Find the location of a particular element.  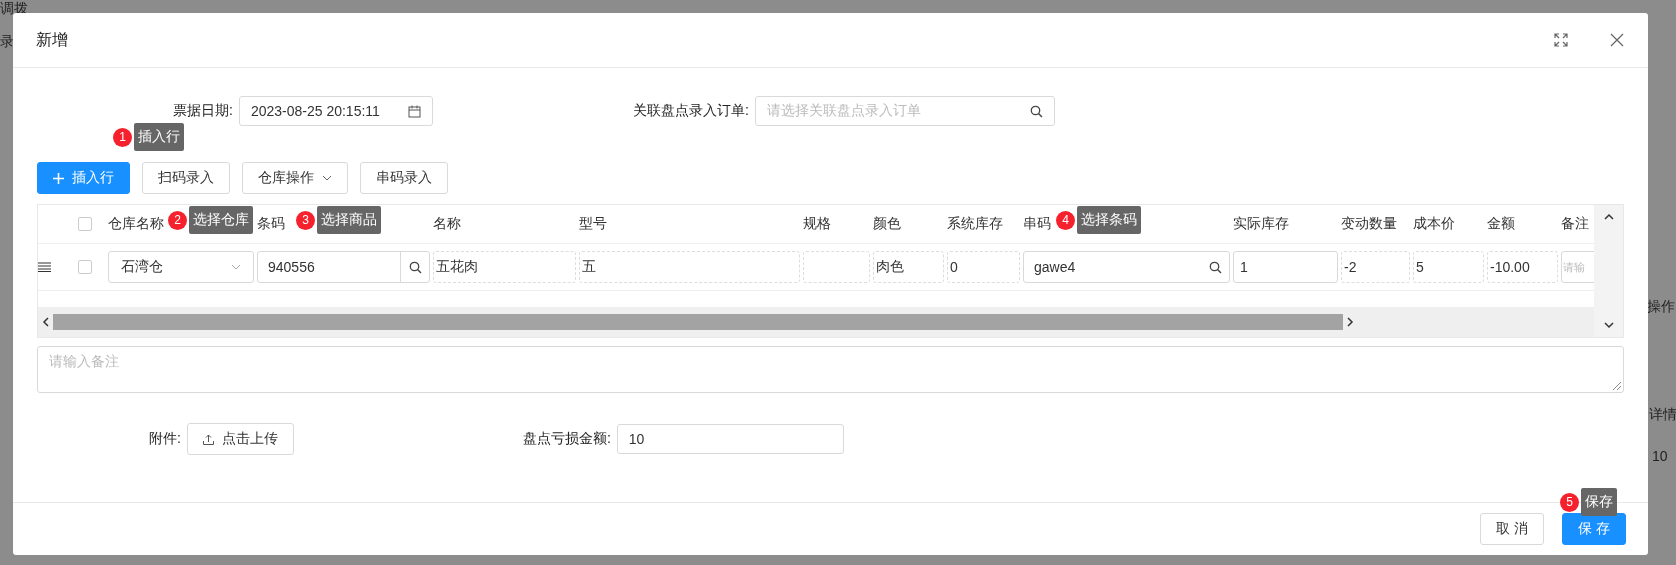

column-header: 金额 is located at coordinates (1501, 224).